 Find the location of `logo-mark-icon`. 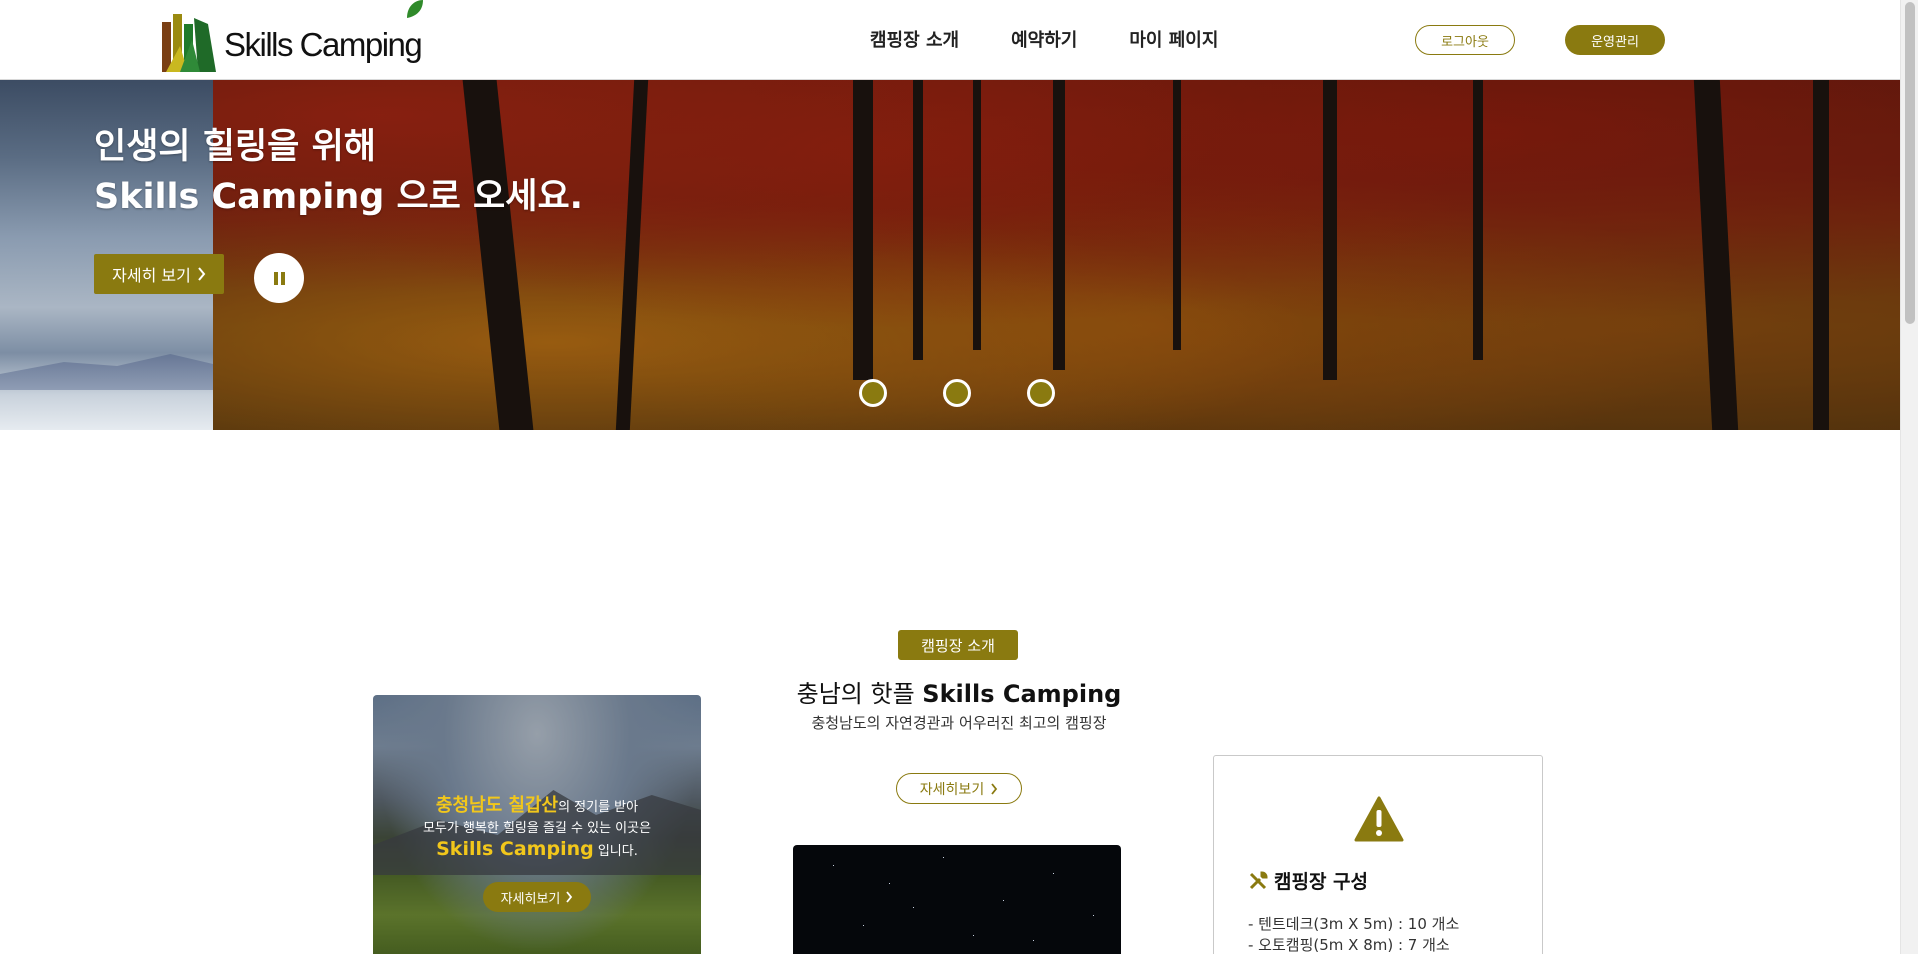

logo-mark-icon is located at coordinates (191, 43).